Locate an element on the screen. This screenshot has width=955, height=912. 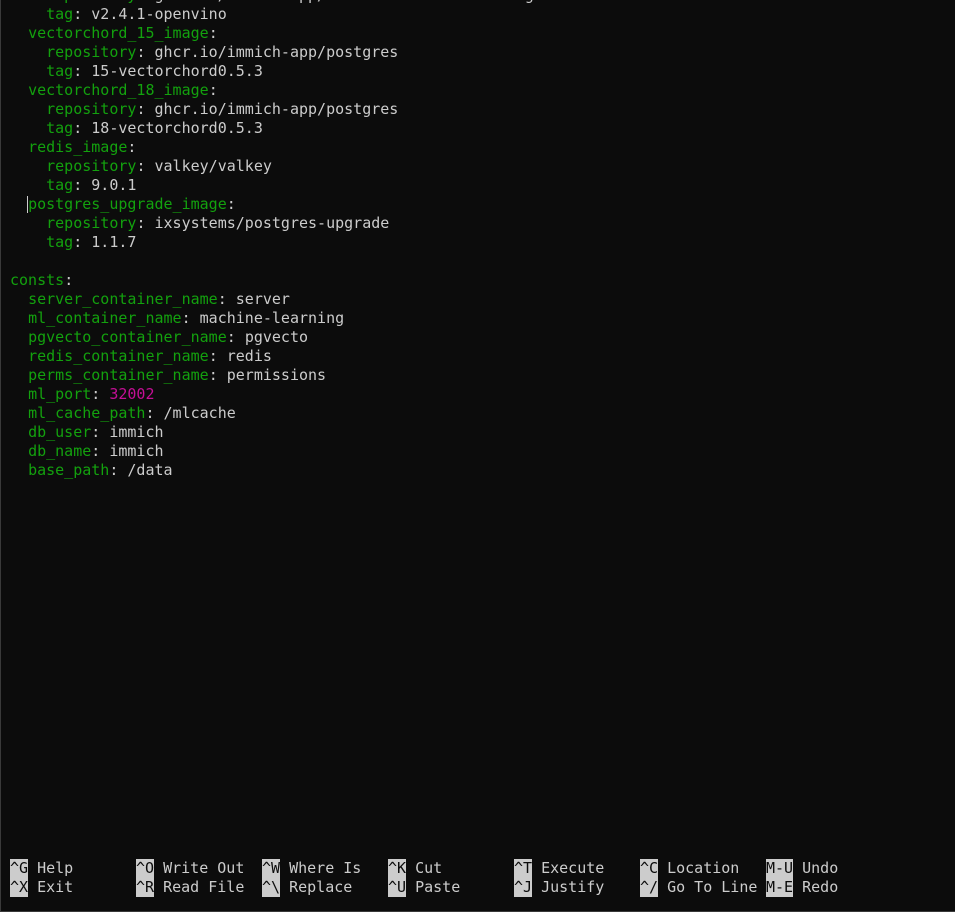
editor-line: server_container_name: server is located at coordinates (482, 299).